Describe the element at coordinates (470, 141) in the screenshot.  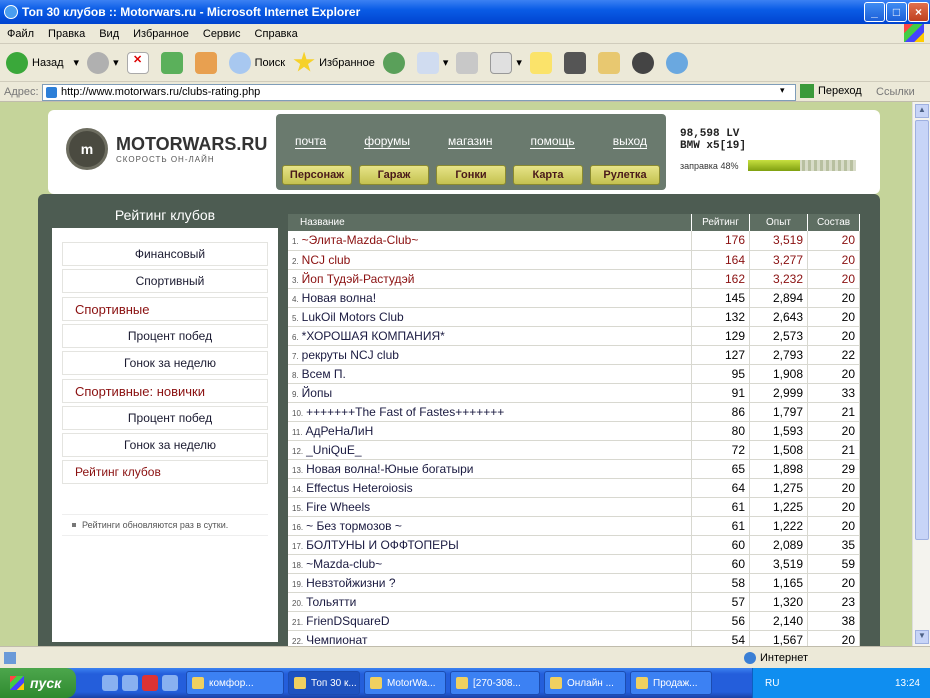
I see `nav-shop: магазин` at that location.